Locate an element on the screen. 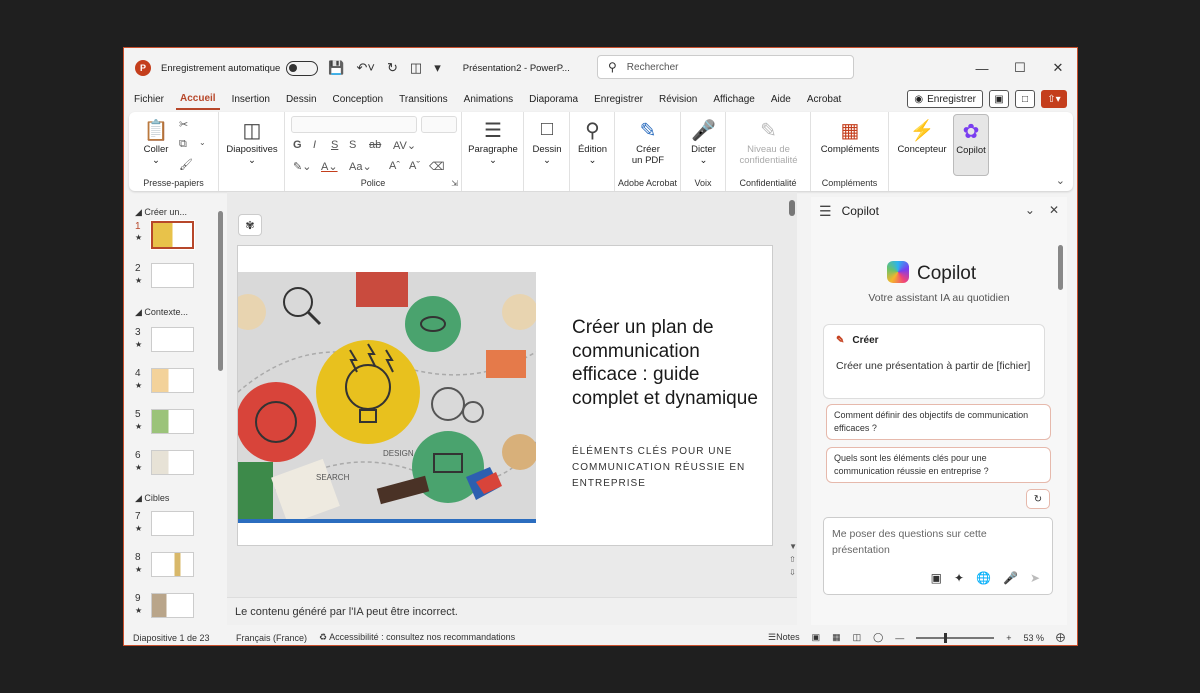  tab-affichage: Affichage is located at coordinates (734, 99).